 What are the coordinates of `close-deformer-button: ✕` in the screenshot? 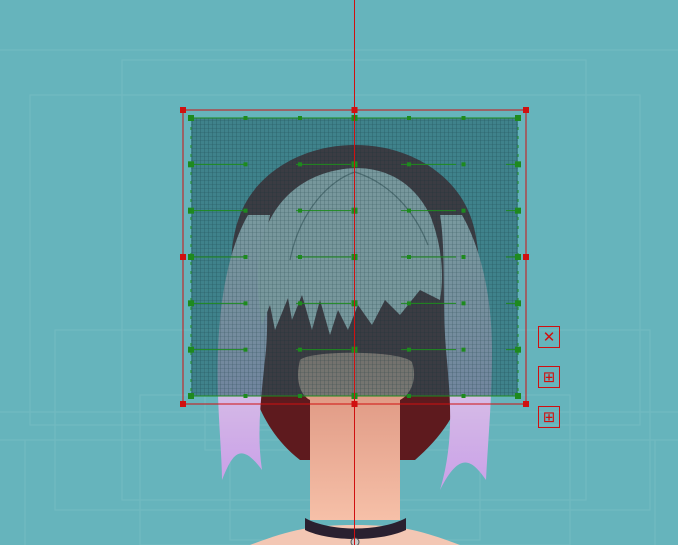 It's located at (549, 337).